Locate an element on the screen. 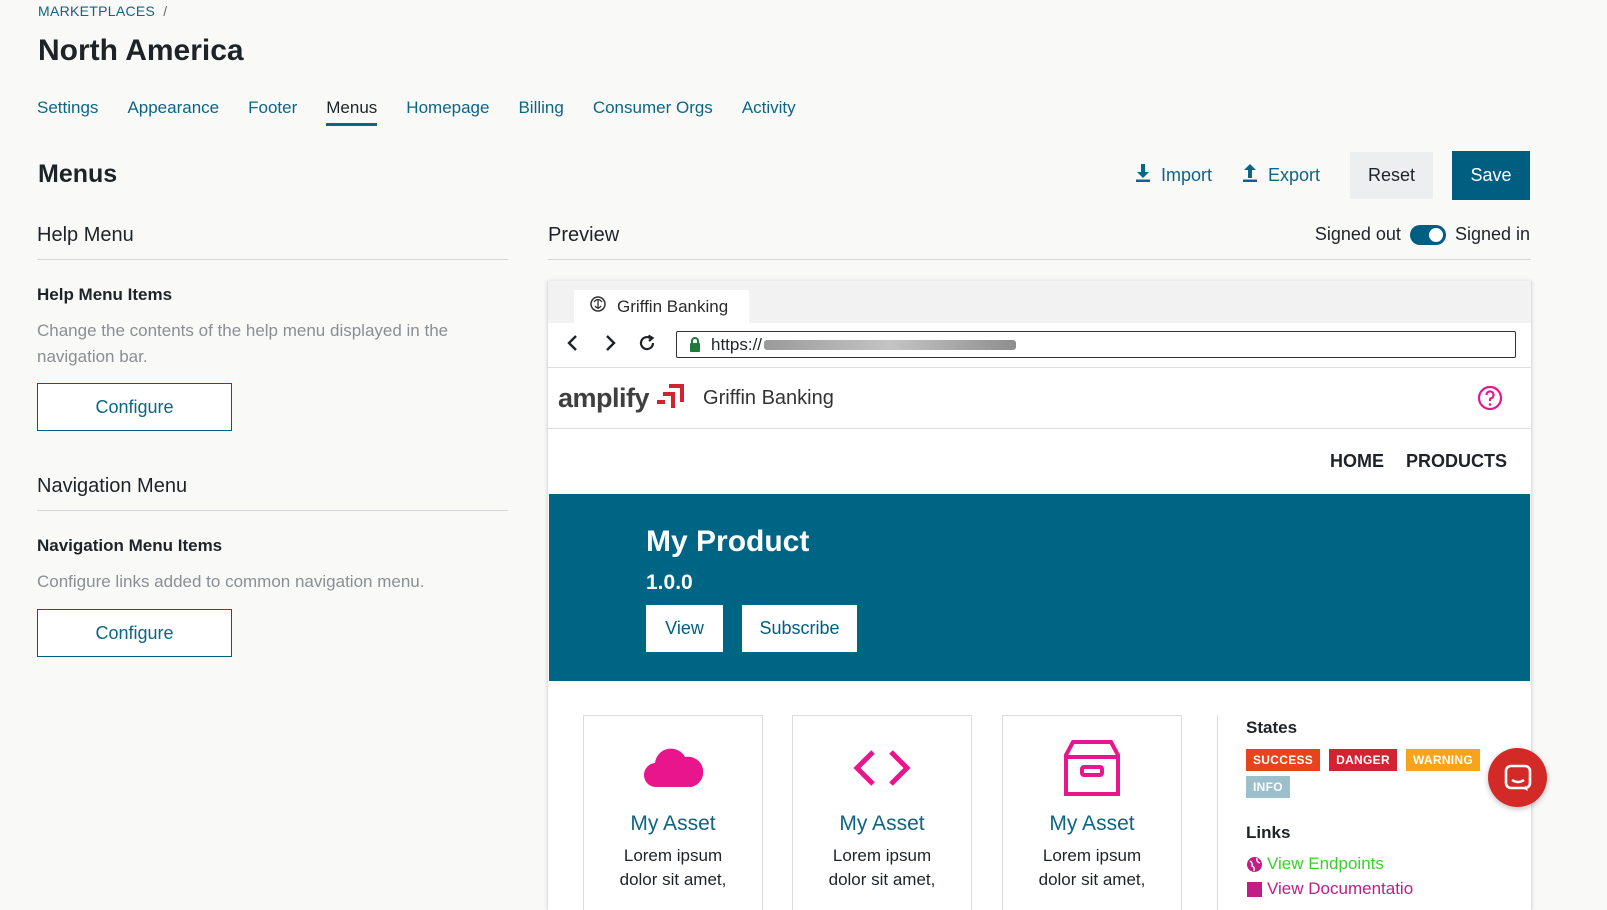 The image size is (1607, 910). back-arrow-icon is located at coordinates (572, 345).